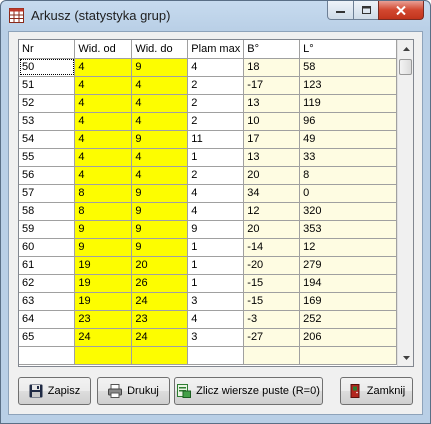 The width and height of the screenshot is (431, 424). I want to click on table-cell: 64, so click(47, 319).